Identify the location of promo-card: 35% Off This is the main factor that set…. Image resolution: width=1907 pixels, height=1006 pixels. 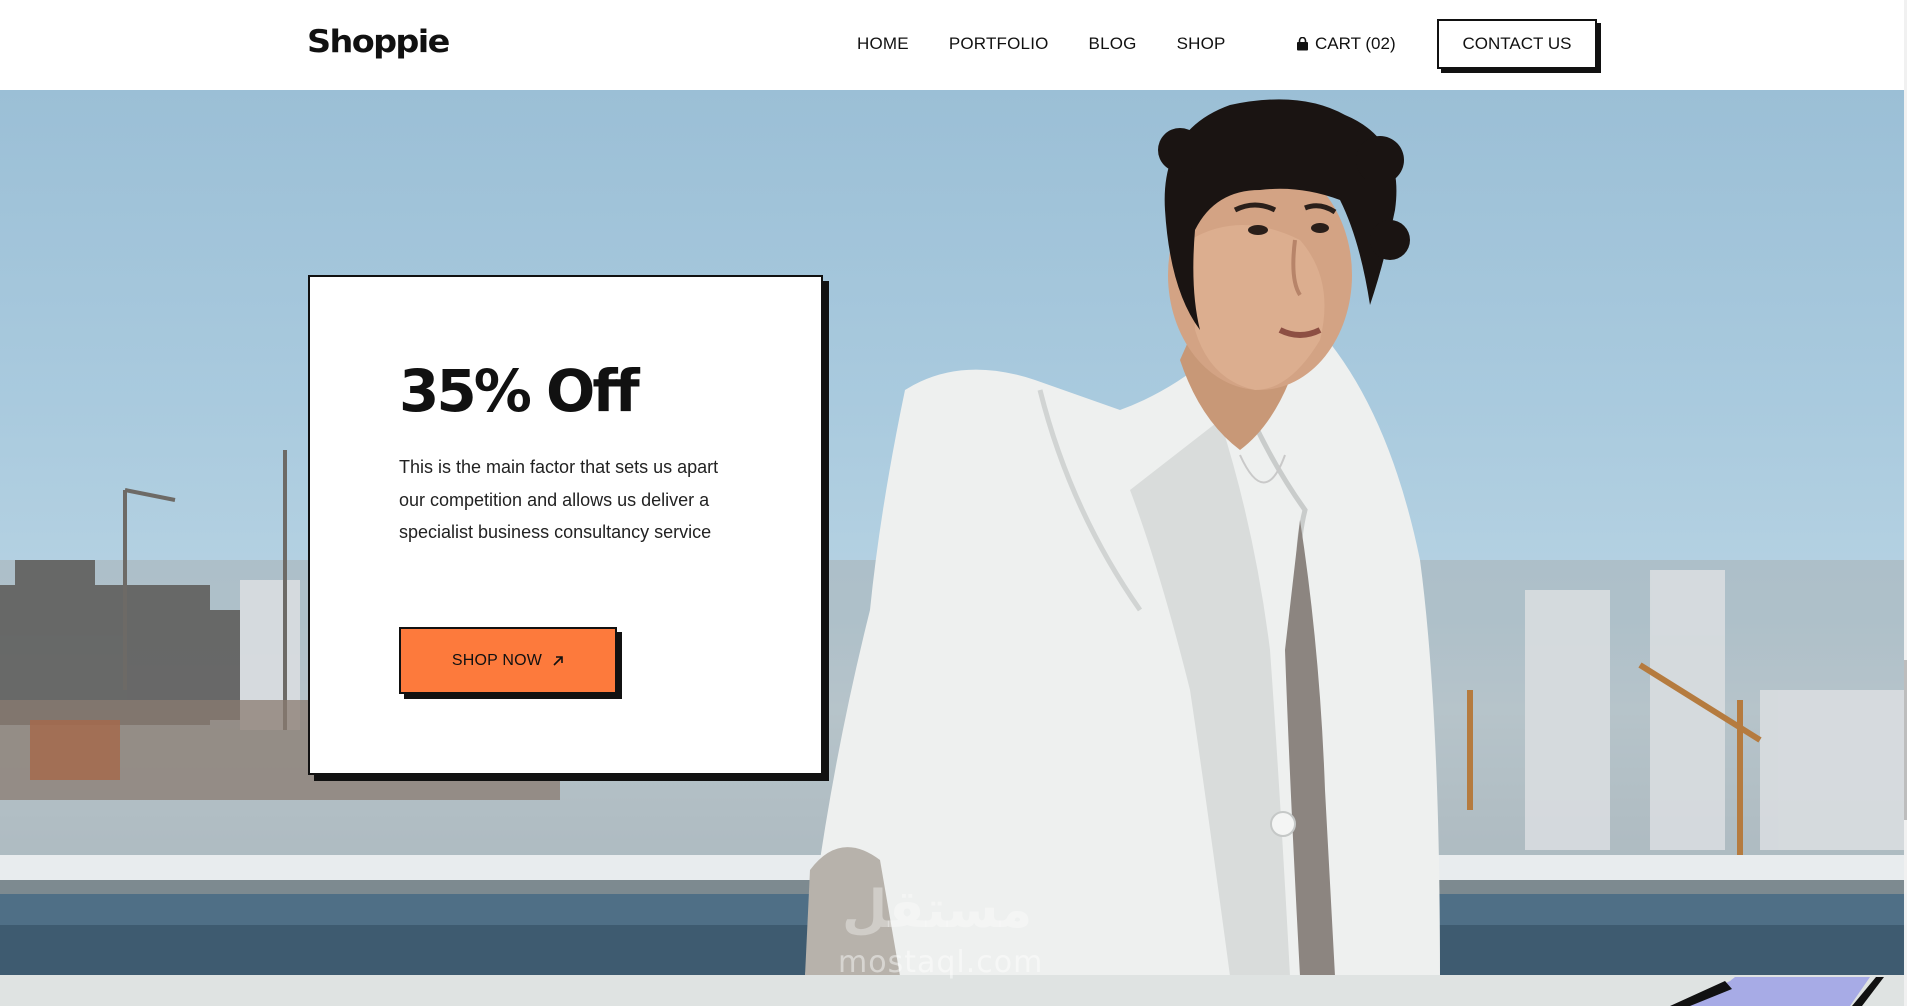
(565, 525).